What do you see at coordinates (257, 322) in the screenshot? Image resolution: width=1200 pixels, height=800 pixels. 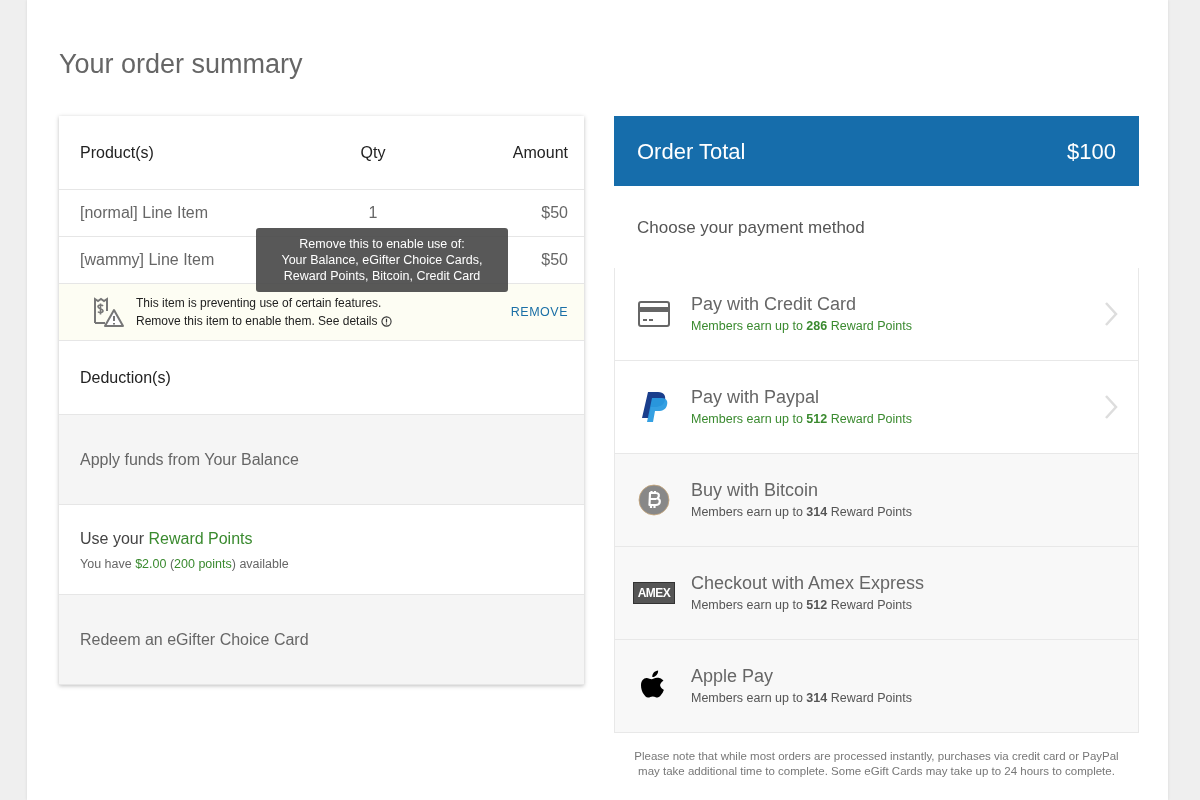 I see `warning-text: Remove this item to enable them. See details` at bounding box center [257, 322].